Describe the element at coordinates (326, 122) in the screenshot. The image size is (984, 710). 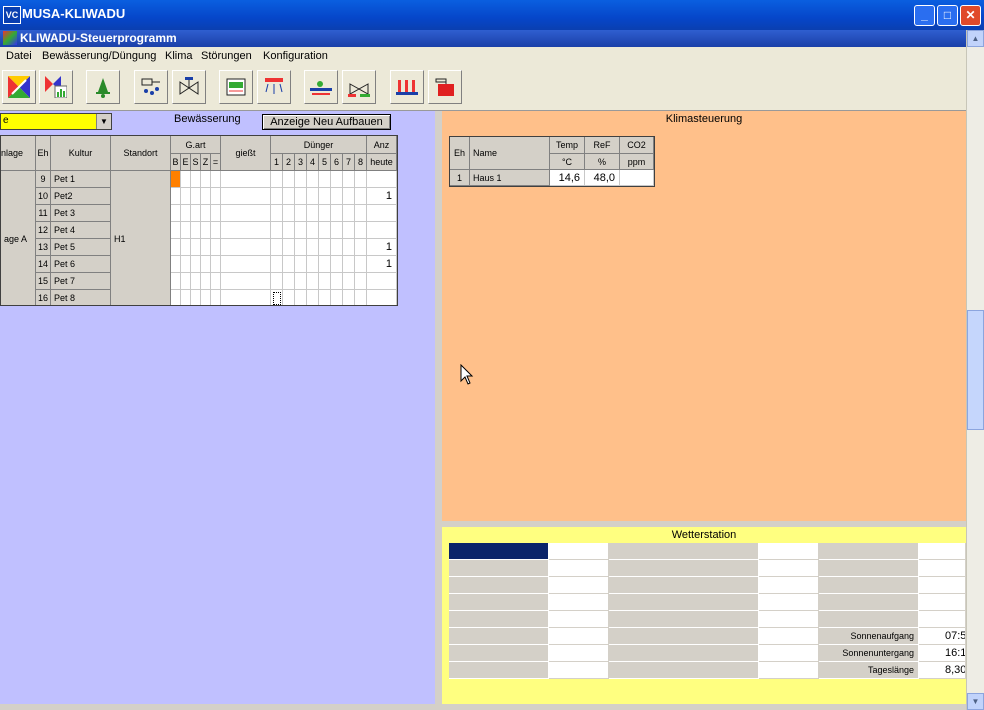
I see `rebuild-display-button: Anzeige Neu Aufbauen` at that location.